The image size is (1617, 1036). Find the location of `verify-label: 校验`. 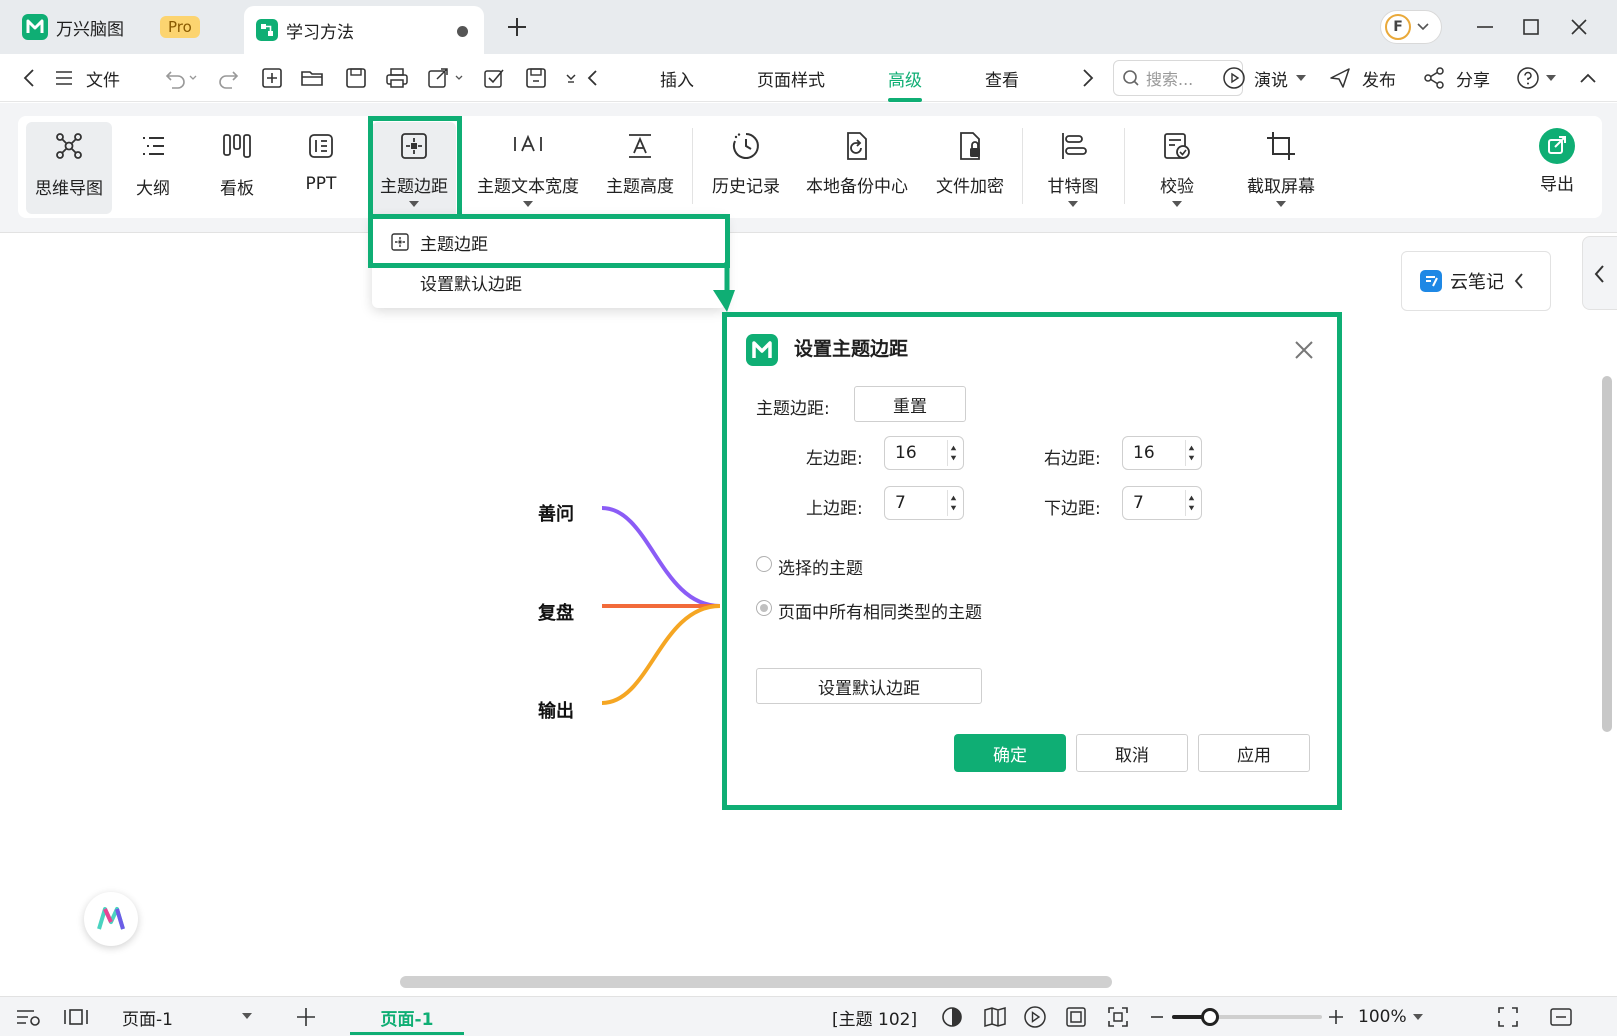

verify-label: 校验 is located at coordinates (1177, 187).